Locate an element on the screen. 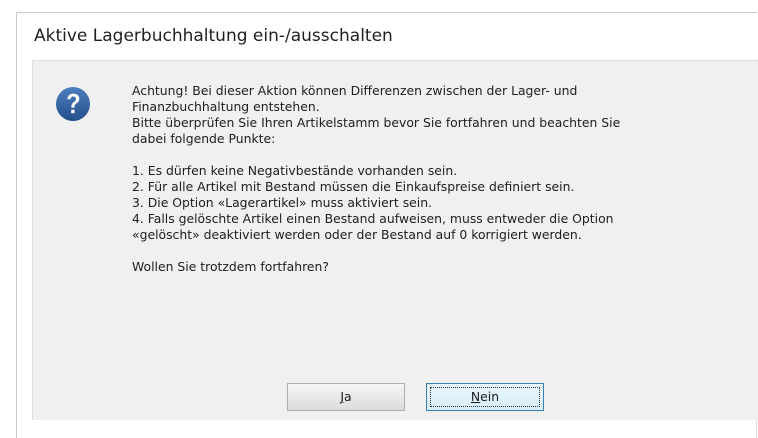 This screenshot has width=758, height=438. yes-button-label: a is located at coordinates (348, 396).